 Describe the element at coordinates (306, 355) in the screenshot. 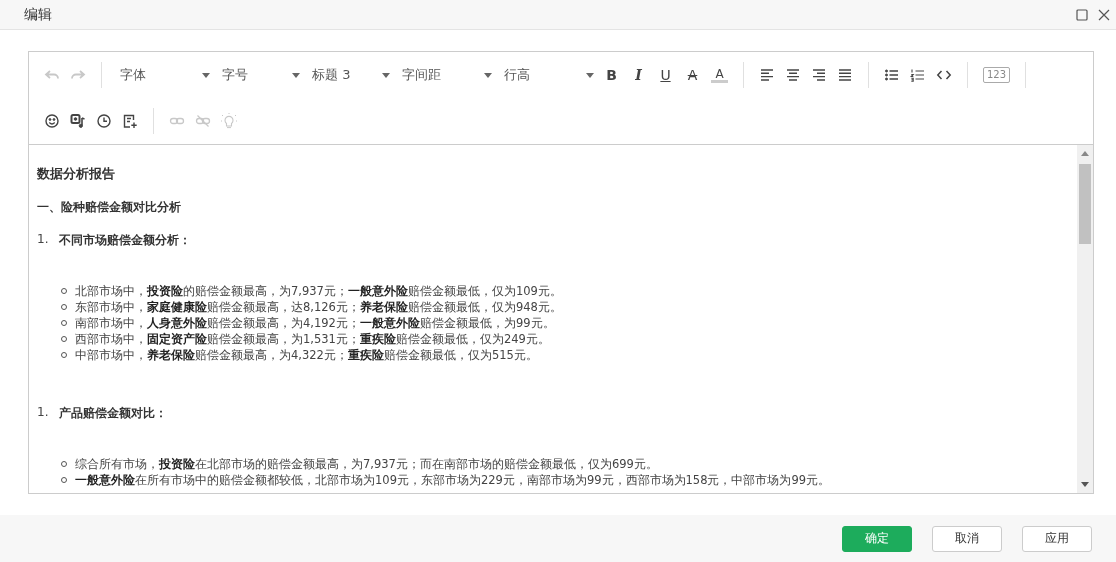

I see `bullet-text: 中部市场中，养老保险赔偿金额最高，为4,322元；重疾险赔偿金额最低，仅为515元。` at that location.